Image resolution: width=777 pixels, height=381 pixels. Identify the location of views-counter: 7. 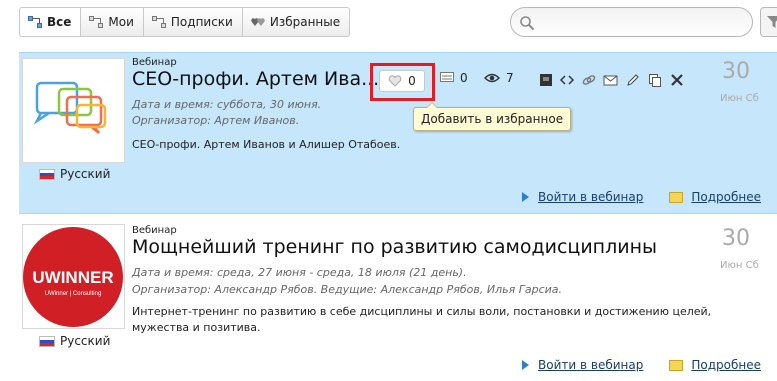
(499, 78).